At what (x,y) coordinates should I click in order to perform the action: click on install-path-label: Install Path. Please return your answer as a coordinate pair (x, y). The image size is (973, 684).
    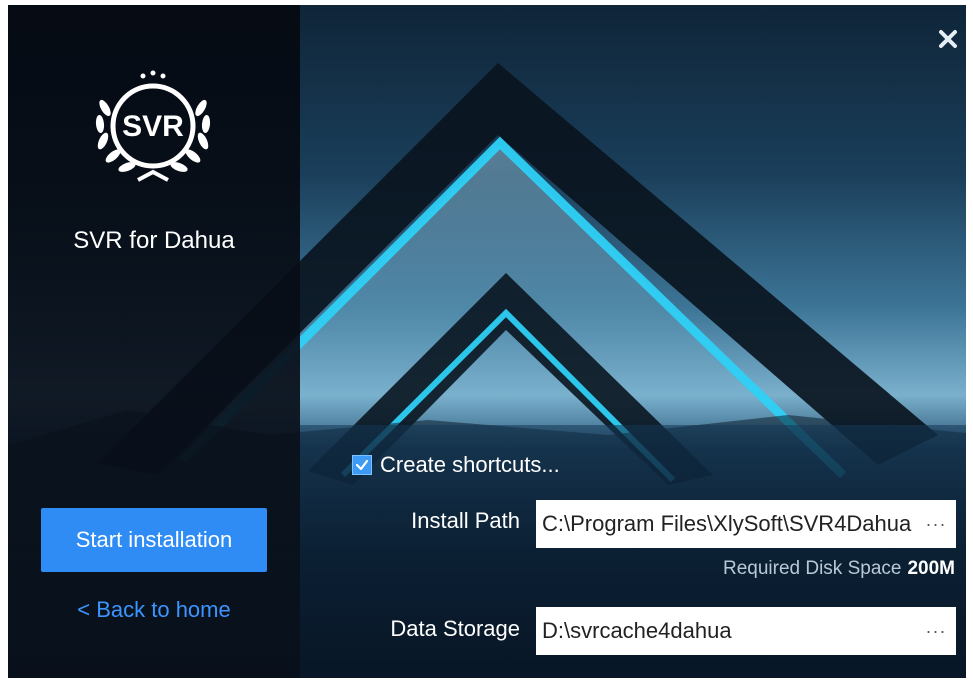
    Looking at the image, I should click on (465, 520).